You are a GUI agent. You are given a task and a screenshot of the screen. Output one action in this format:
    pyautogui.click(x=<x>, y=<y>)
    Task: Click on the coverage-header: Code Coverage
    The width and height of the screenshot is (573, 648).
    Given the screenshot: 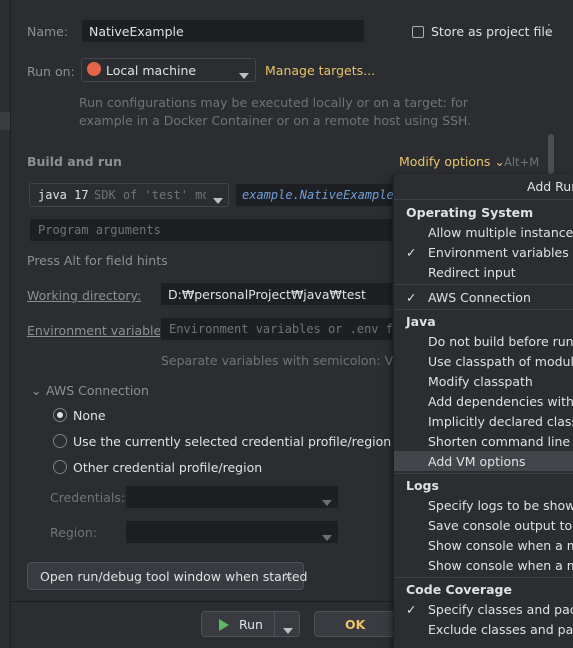 What is the action you would take?
    pyautogui.click(x=459, y=589)
    